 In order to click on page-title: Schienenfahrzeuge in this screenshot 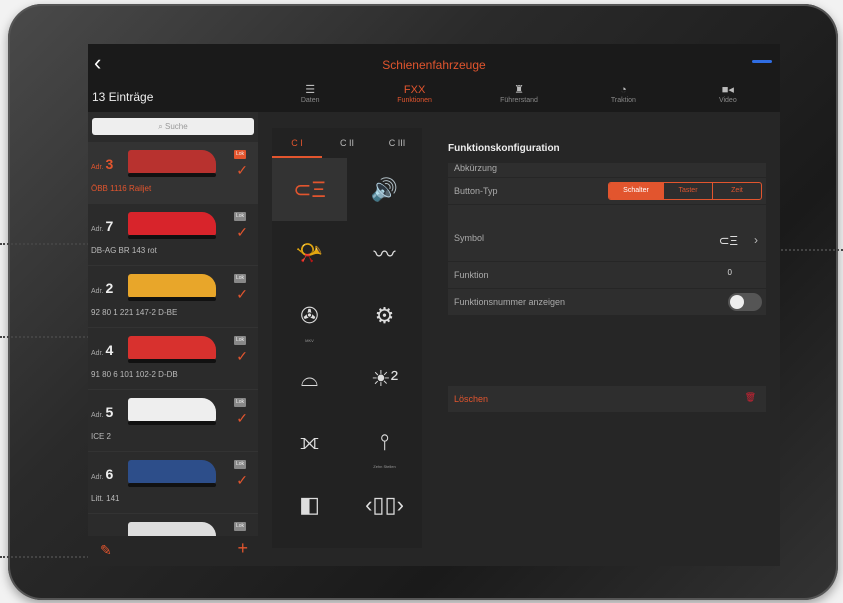, I will do `click(434, 65)`.